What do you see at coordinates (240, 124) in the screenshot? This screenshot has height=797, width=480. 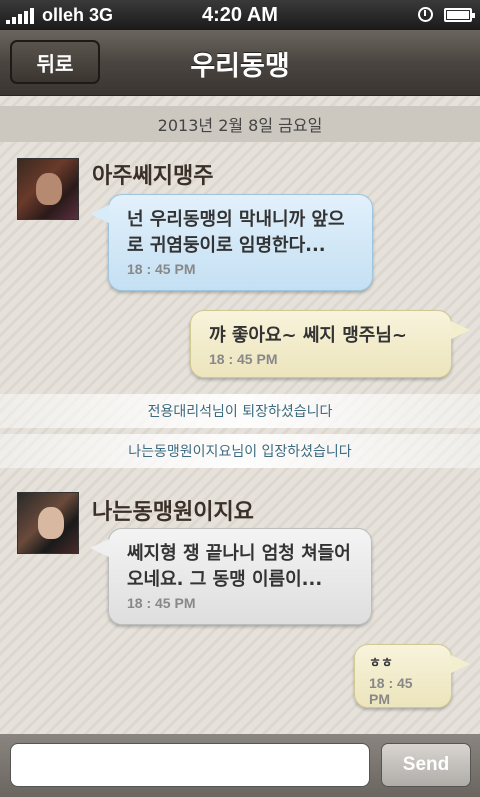 I see `date-divider: 2013년 2월 8일 금요일` at bounding box center [240, 124].